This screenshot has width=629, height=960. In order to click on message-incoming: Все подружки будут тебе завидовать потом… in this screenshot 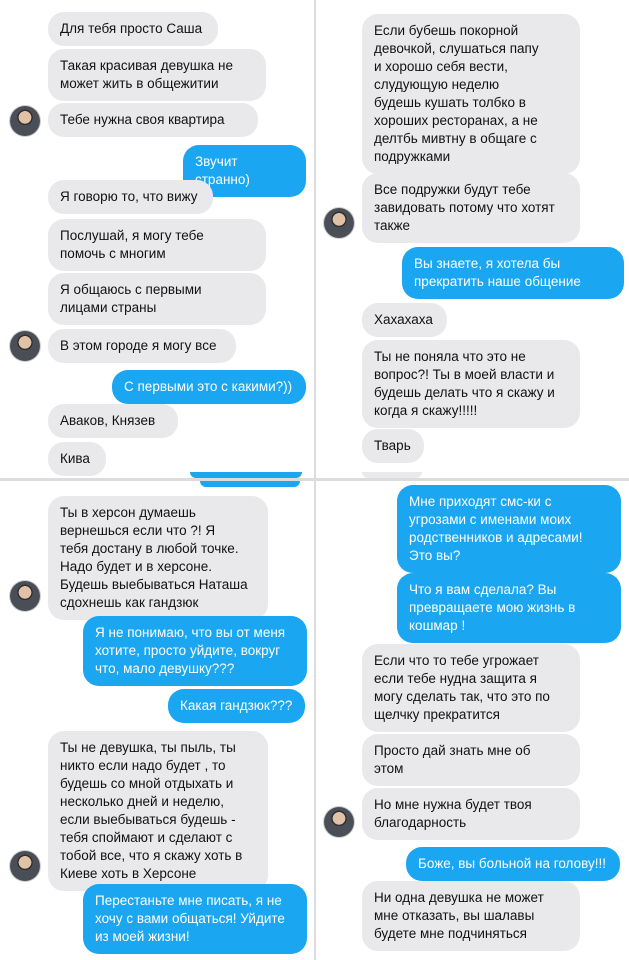, I will do `click(471, 208)`.